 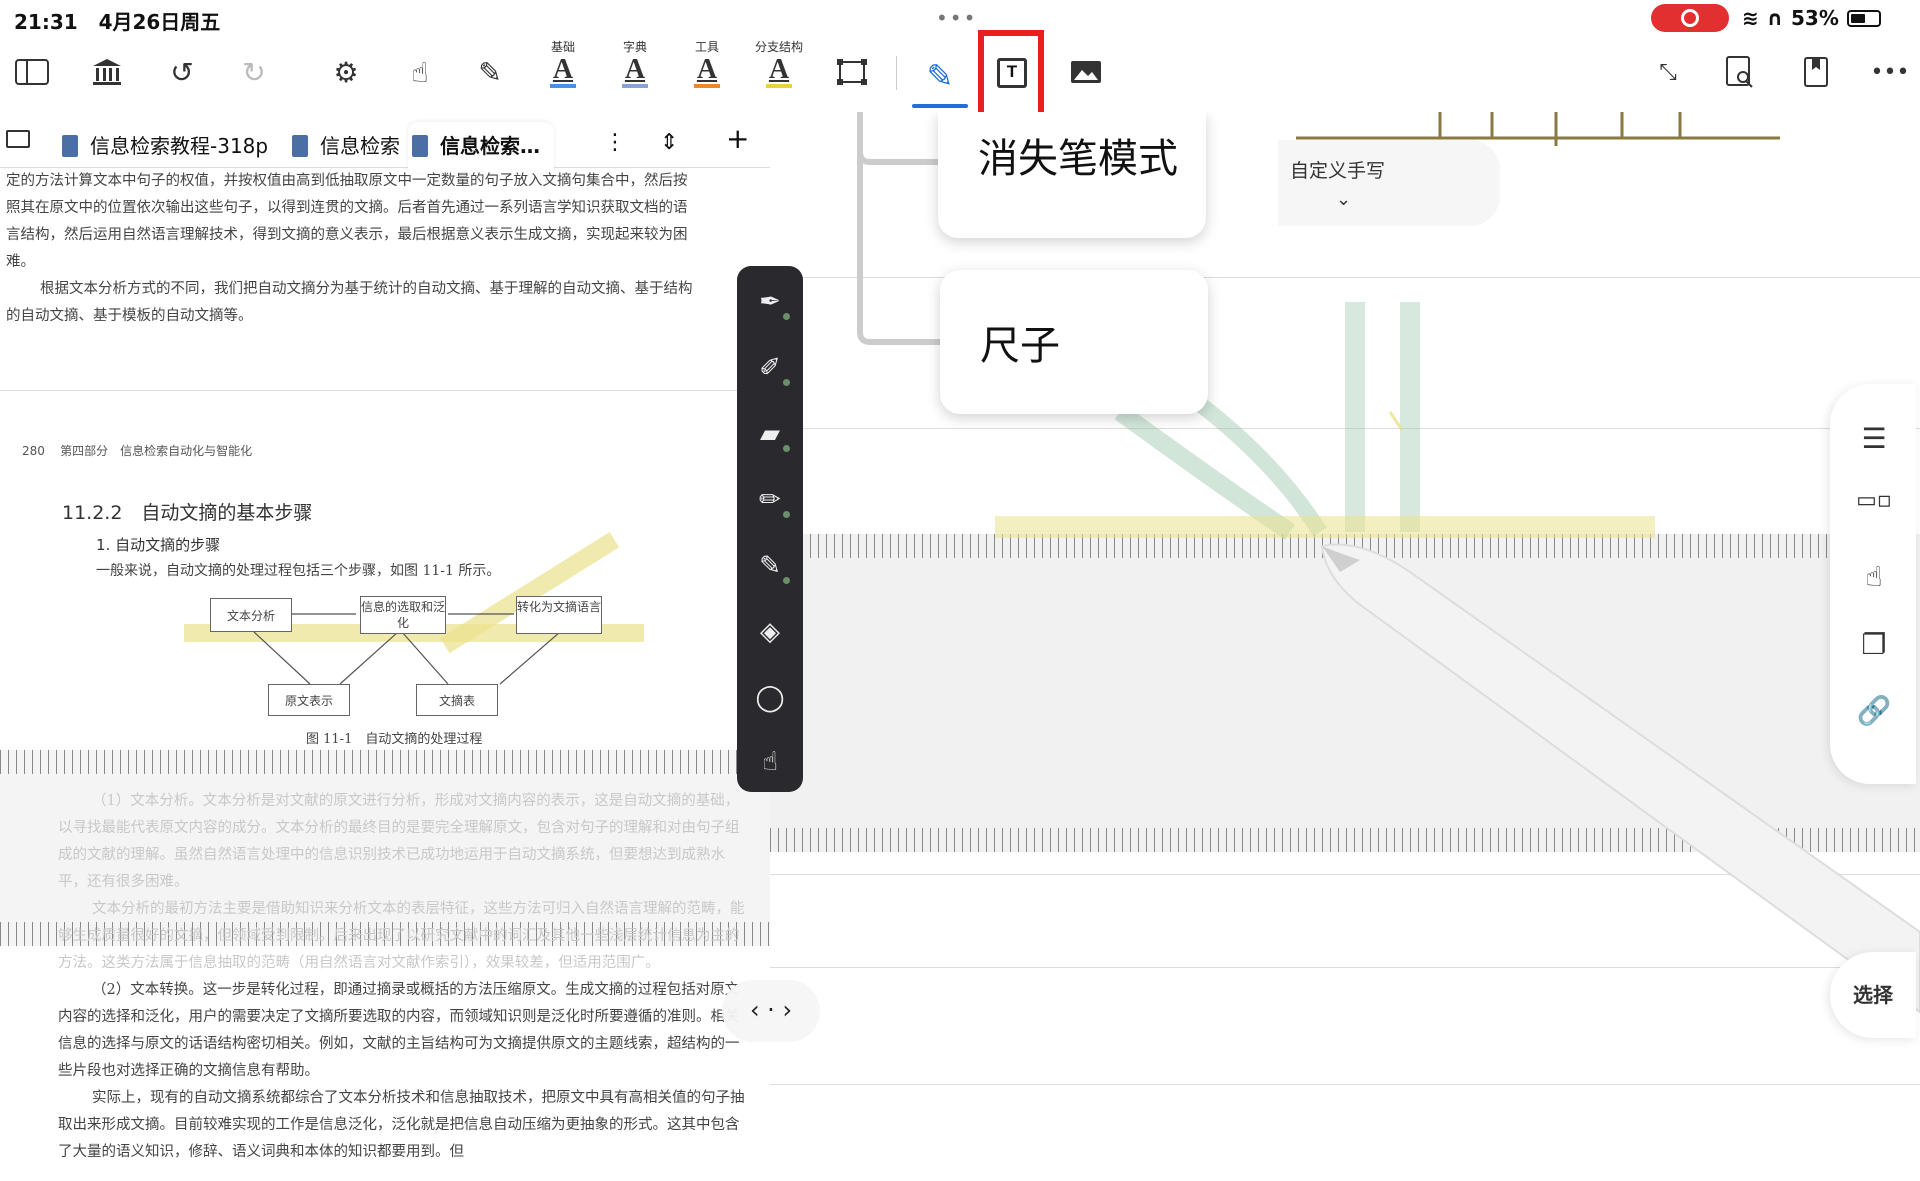 I want to click on font-style-basic: 基础 A, so click(x=563, y=63).